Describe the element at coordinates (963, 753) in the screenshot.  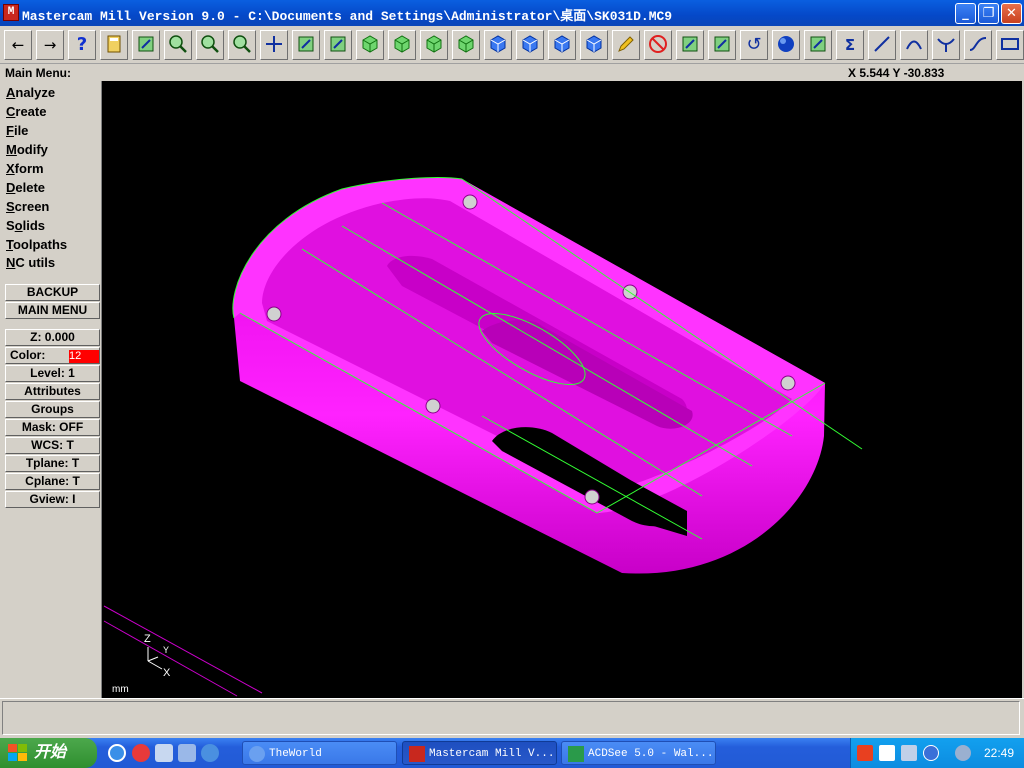
I see `volume-tray-icon` at that location.